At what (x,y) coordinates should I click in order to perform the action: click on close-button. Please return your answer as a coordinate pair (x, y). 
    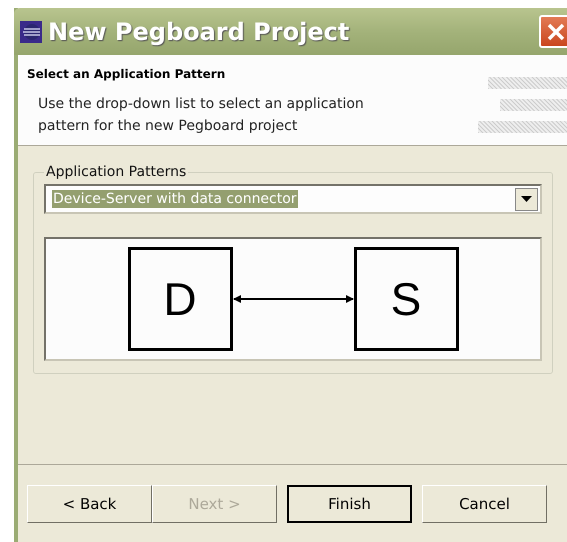
    Looking at the image, I should click on (553, 31).